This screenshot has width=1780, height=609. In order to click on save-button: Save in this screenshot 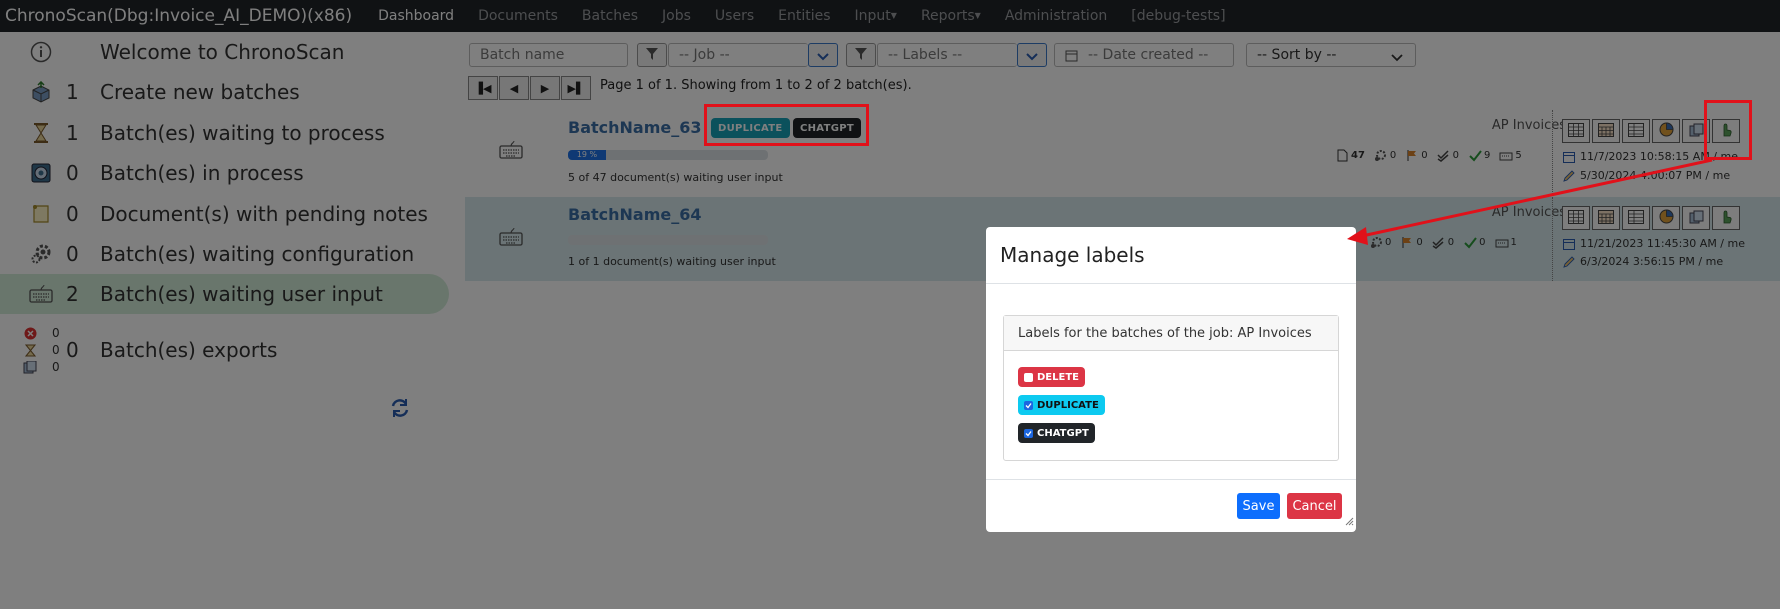, I will do `click(1258, 506)`.